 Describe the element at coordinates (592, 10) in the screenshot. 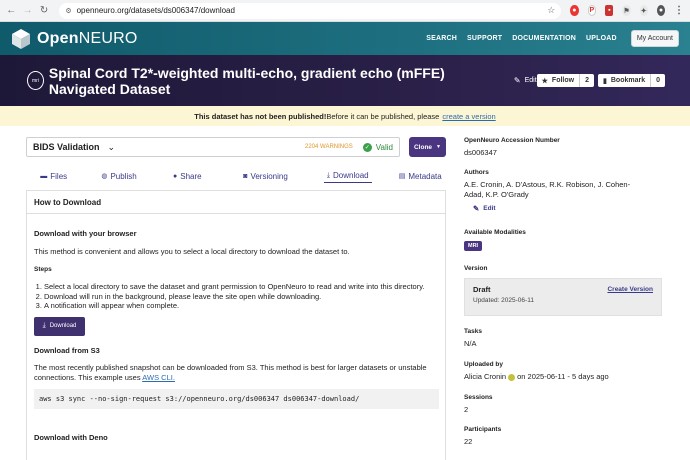

I see `pinterest-icon: P` at that location.